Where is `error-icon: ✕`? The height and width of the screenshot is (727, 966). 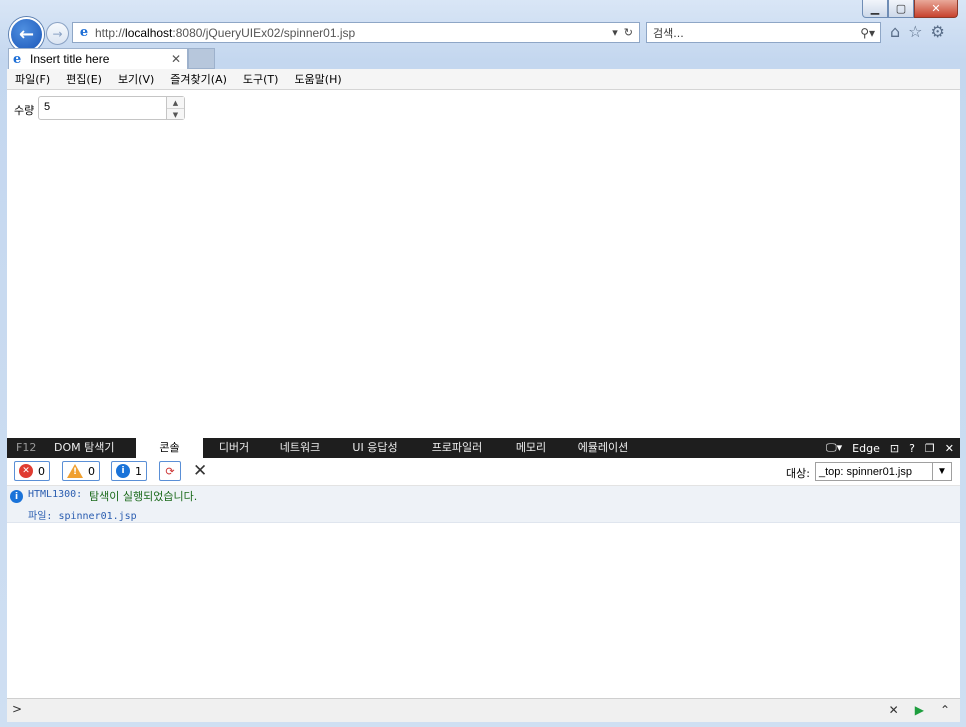
error-icon: ✕ is located at coordinates (26, 471).